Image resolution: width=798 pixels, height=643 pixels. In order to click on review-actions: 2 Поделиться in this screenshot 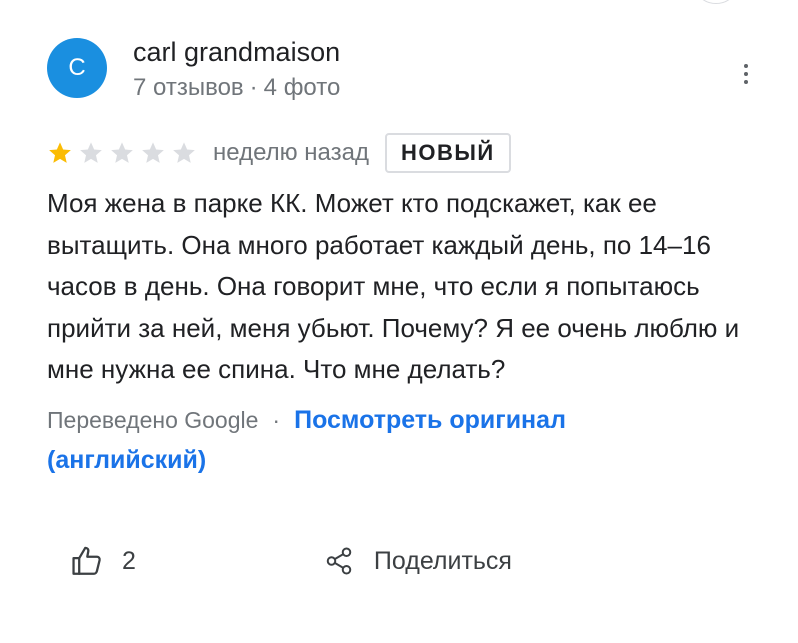, I will do `click(291, 561)`.